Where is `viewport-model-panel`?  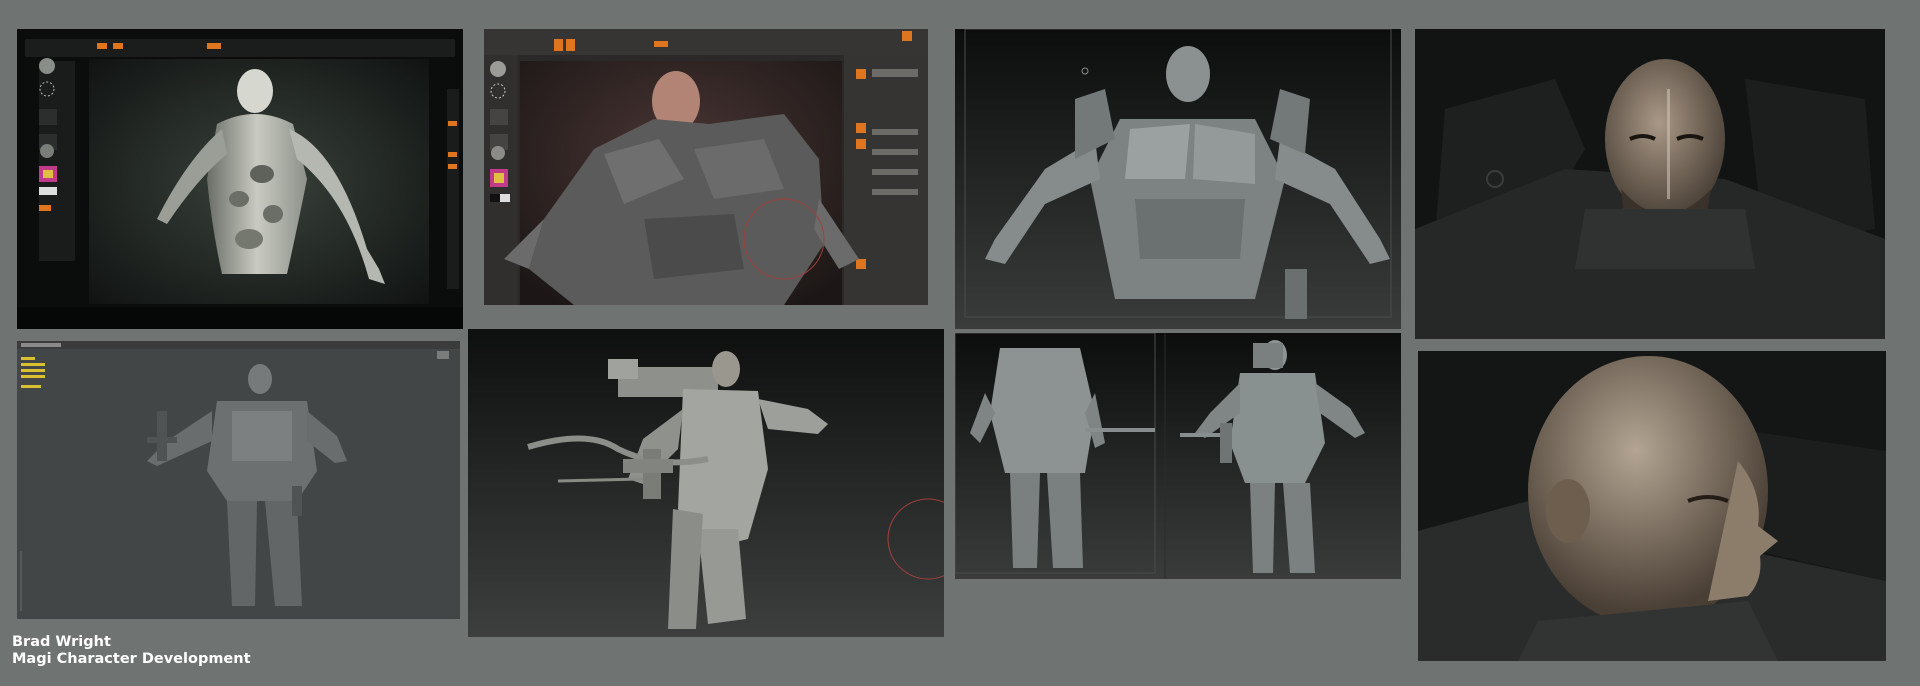
viewport-model-panel is located at coordinates (238, 480).